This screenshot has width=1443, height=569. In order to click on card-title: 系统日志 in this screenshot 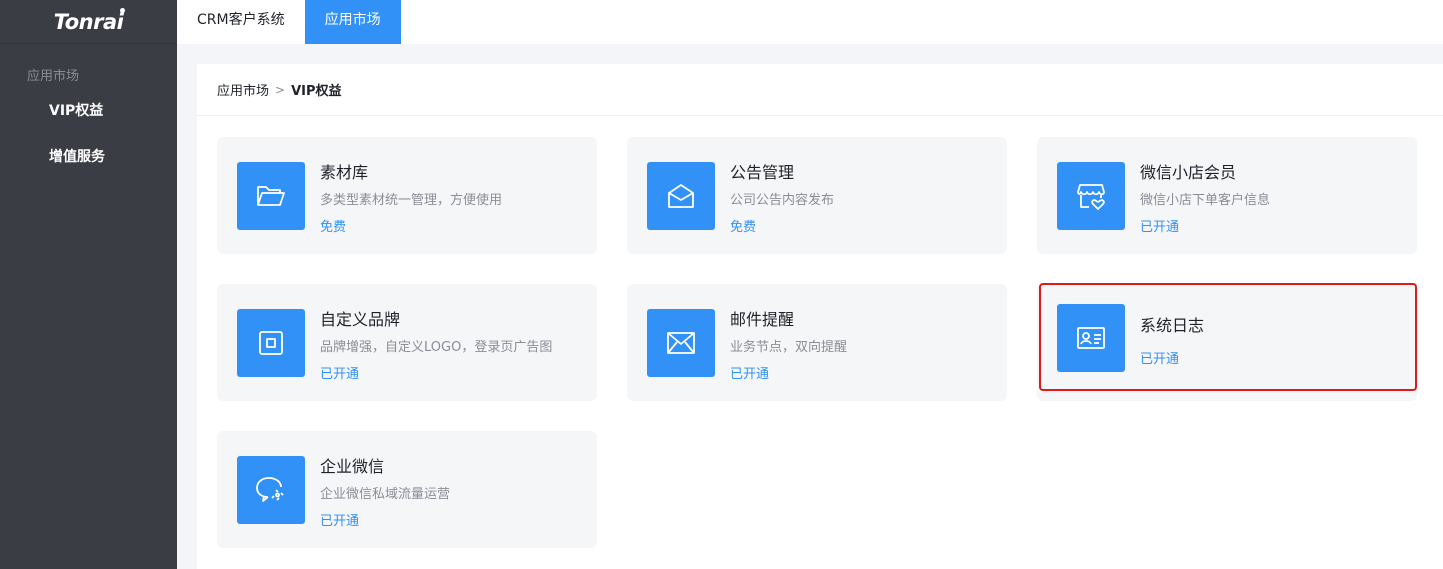, I will do `click(1172, 325)`.